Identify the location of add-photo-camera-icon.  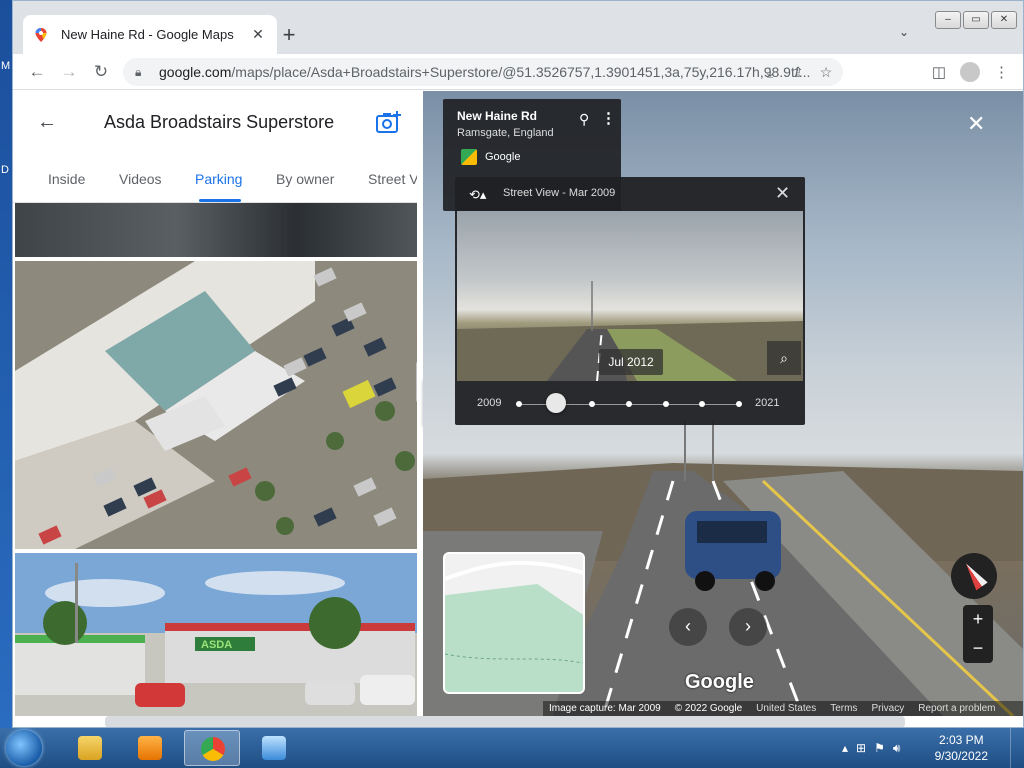
(389, 122).